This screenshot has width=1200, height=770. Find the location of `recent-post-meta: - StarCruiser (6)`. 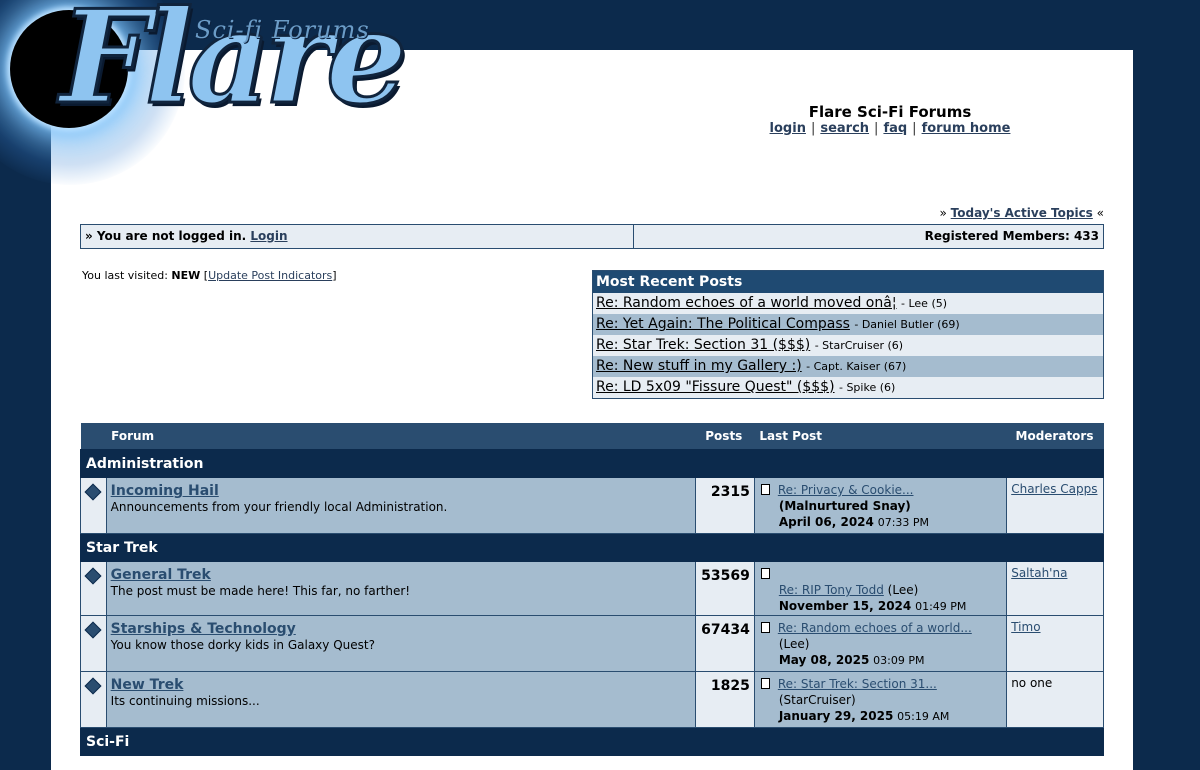

recent-post-meta: - StarCruiser (6) is located at coordinates (859, 345).